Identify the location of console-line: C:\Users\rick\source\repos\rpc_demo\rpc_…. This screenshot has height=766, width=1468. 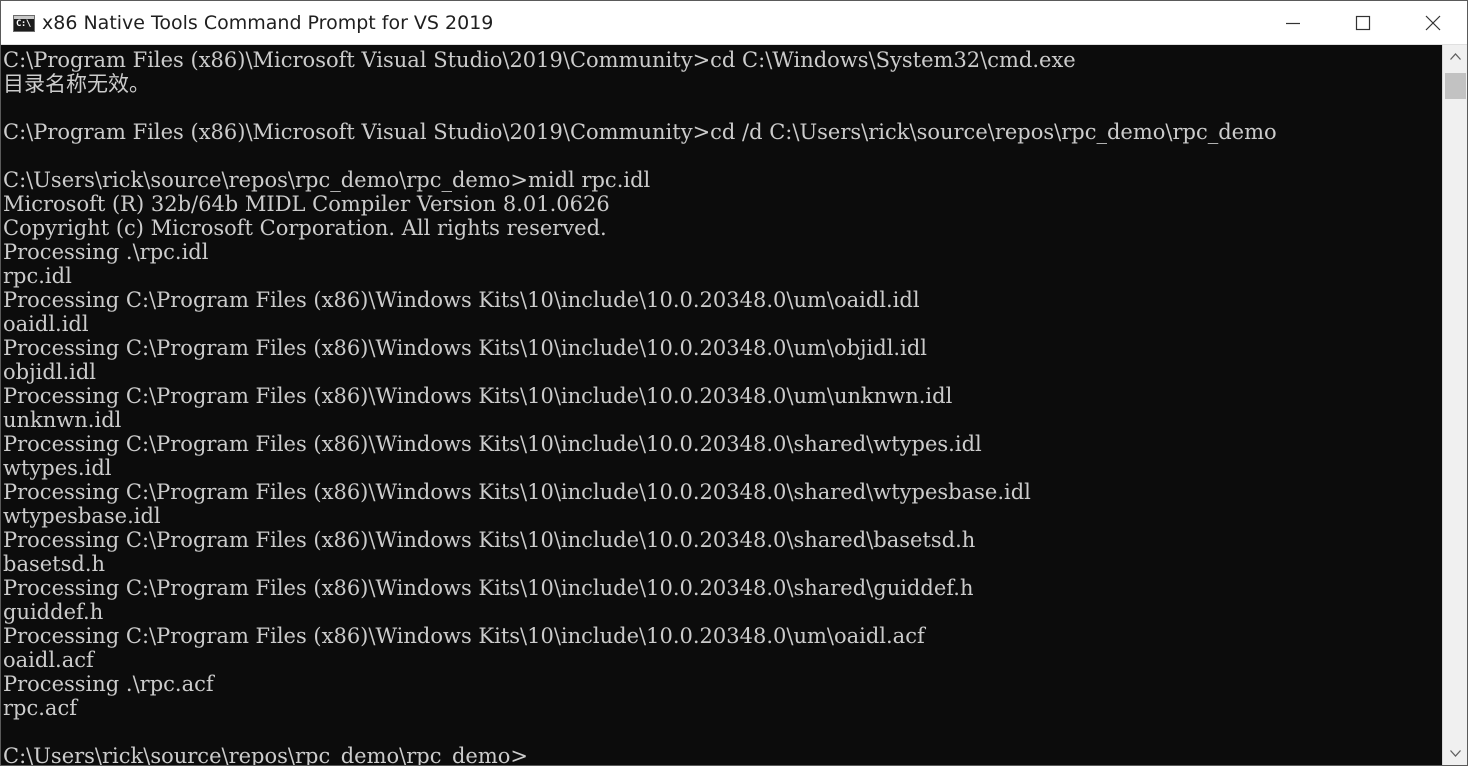
(327, 180).